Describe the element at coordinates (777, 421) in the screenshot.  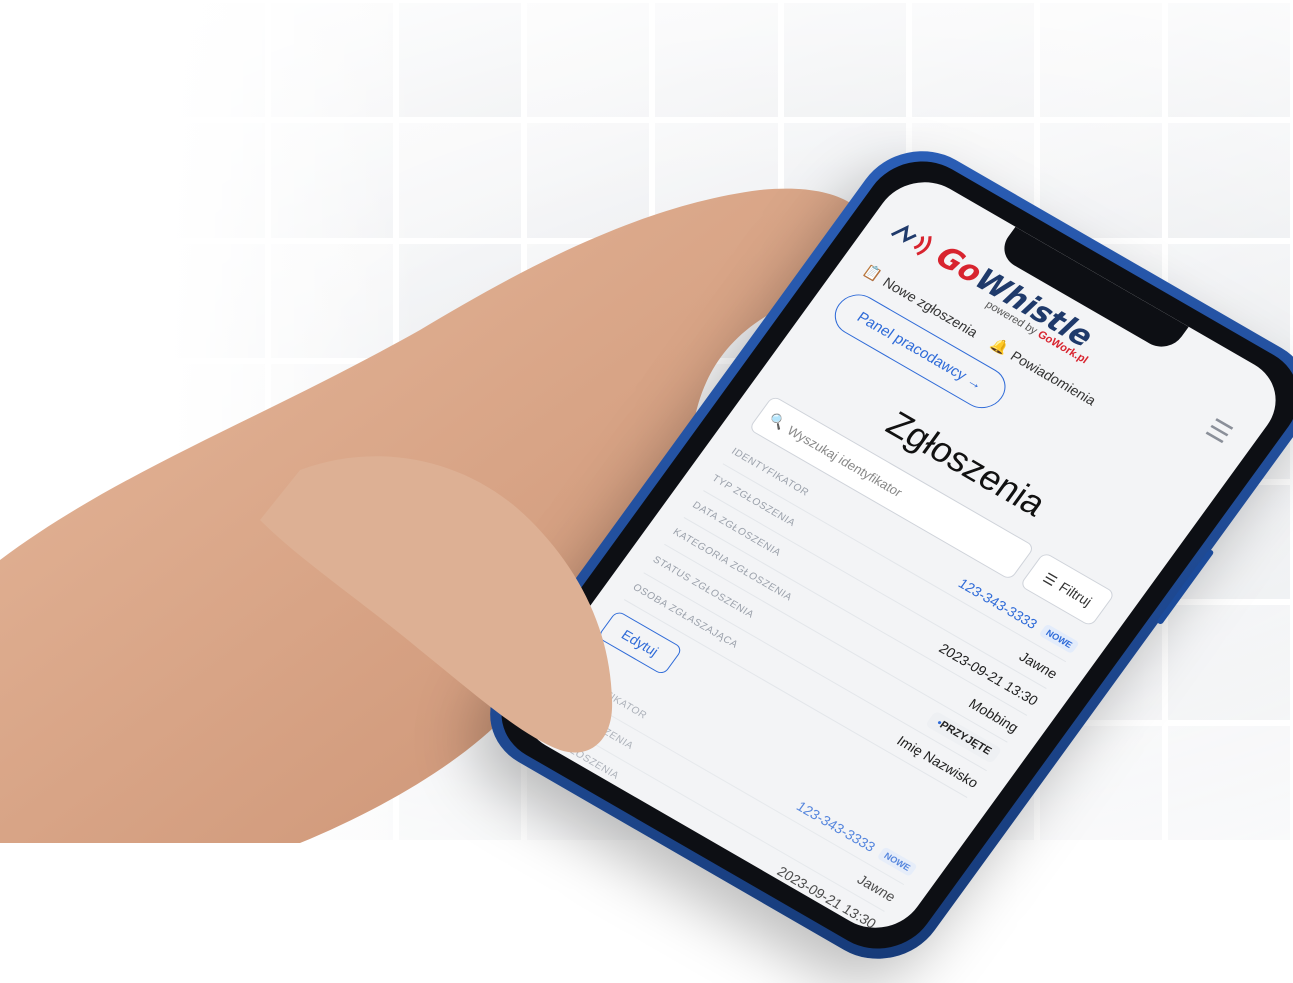
I see `search-icon: 🔍` at that location.